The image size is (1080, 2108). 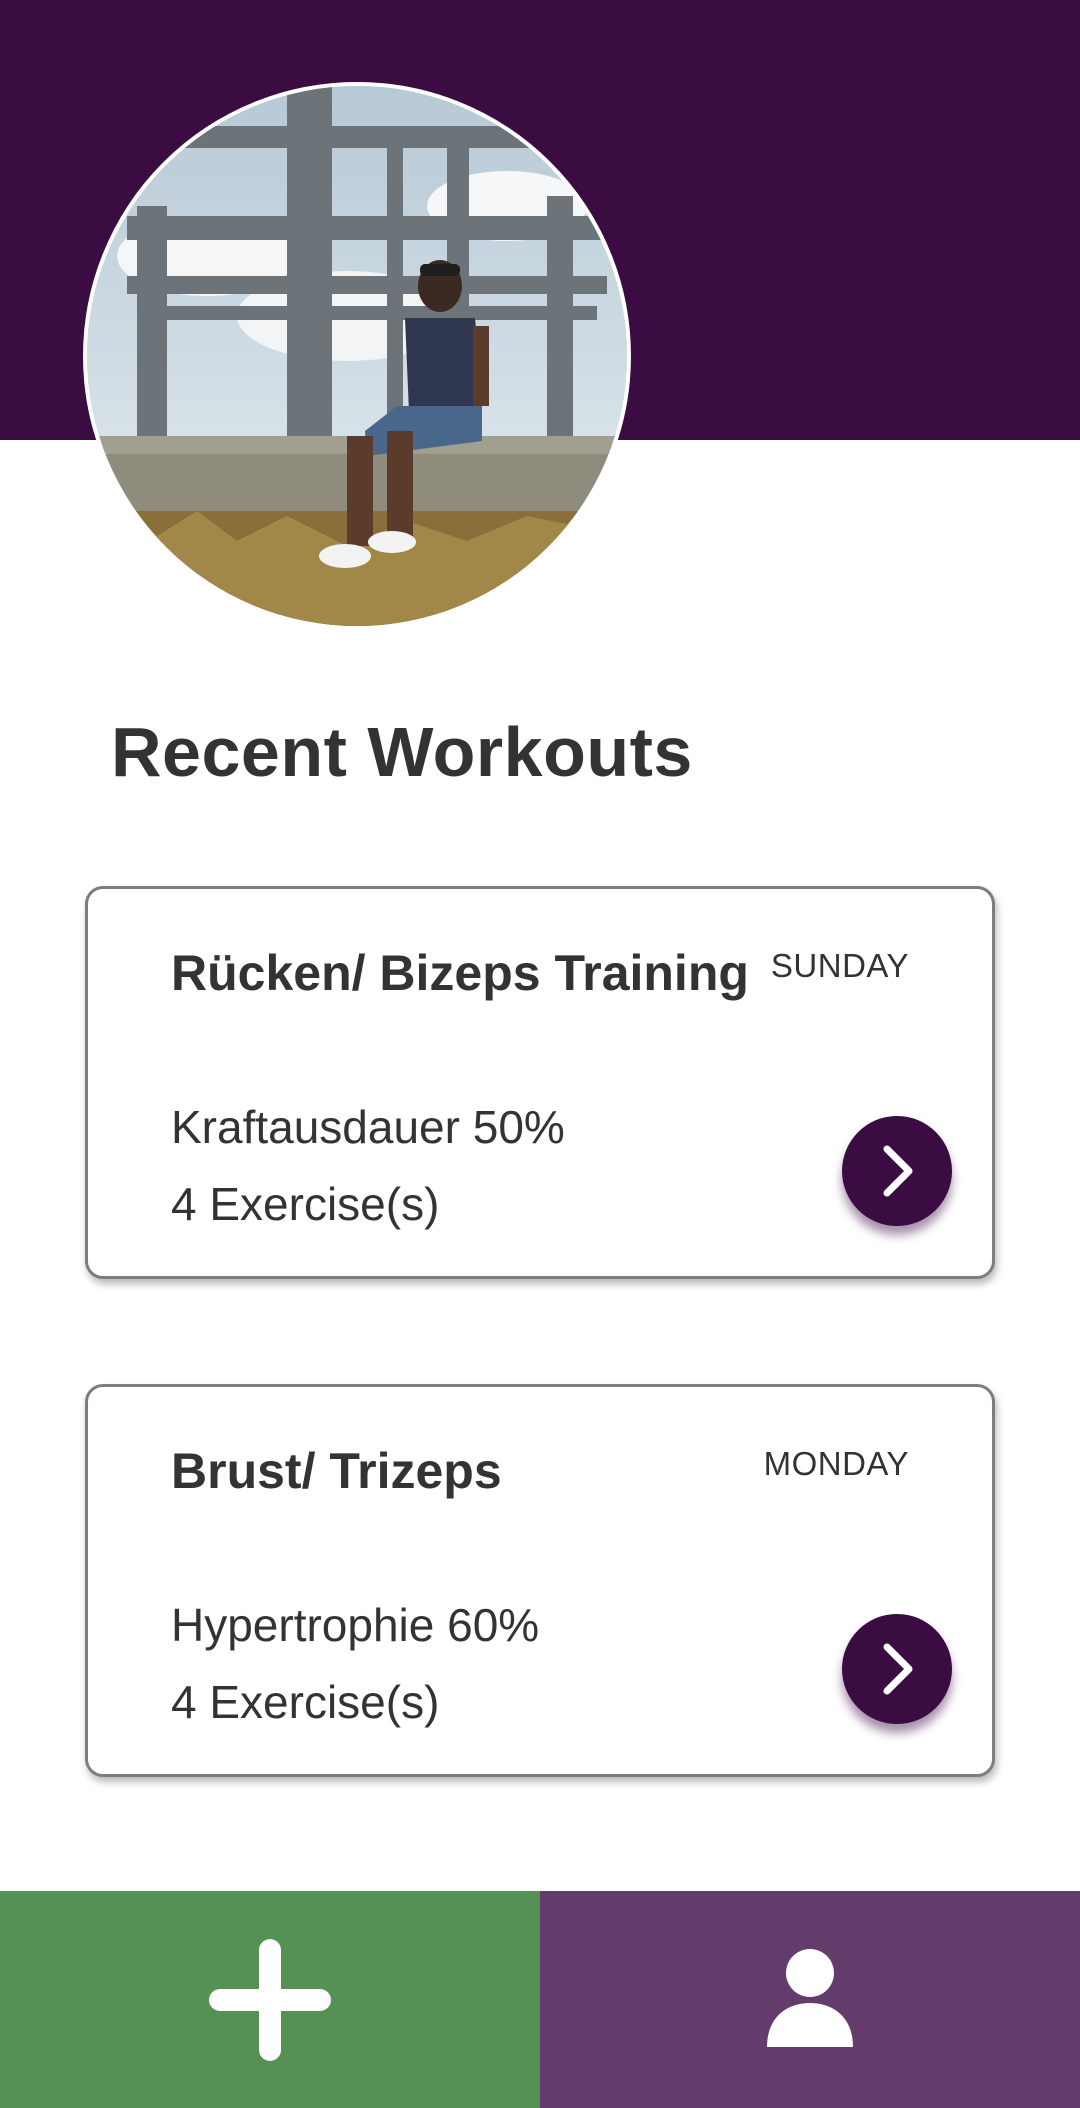 What do you see at coordinates (355, 1625) in the screenshot?
I see `workout-intensity: Hypertrophie 60%` at bounding box center [355, 1625].